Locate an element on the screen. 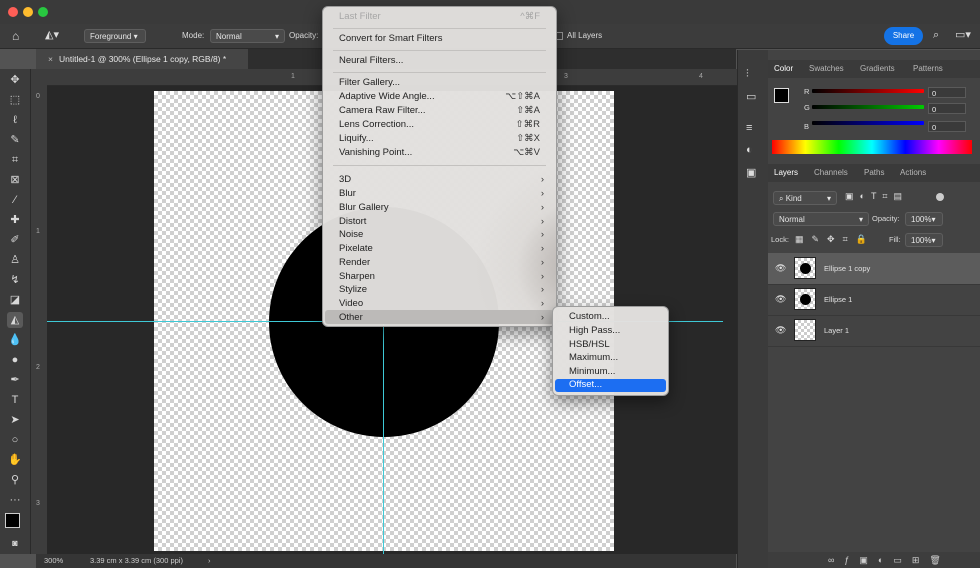 The image size is (980, 568). menu-item-blur-gallery: Blur Gallery is located at coordinates (364, 207).